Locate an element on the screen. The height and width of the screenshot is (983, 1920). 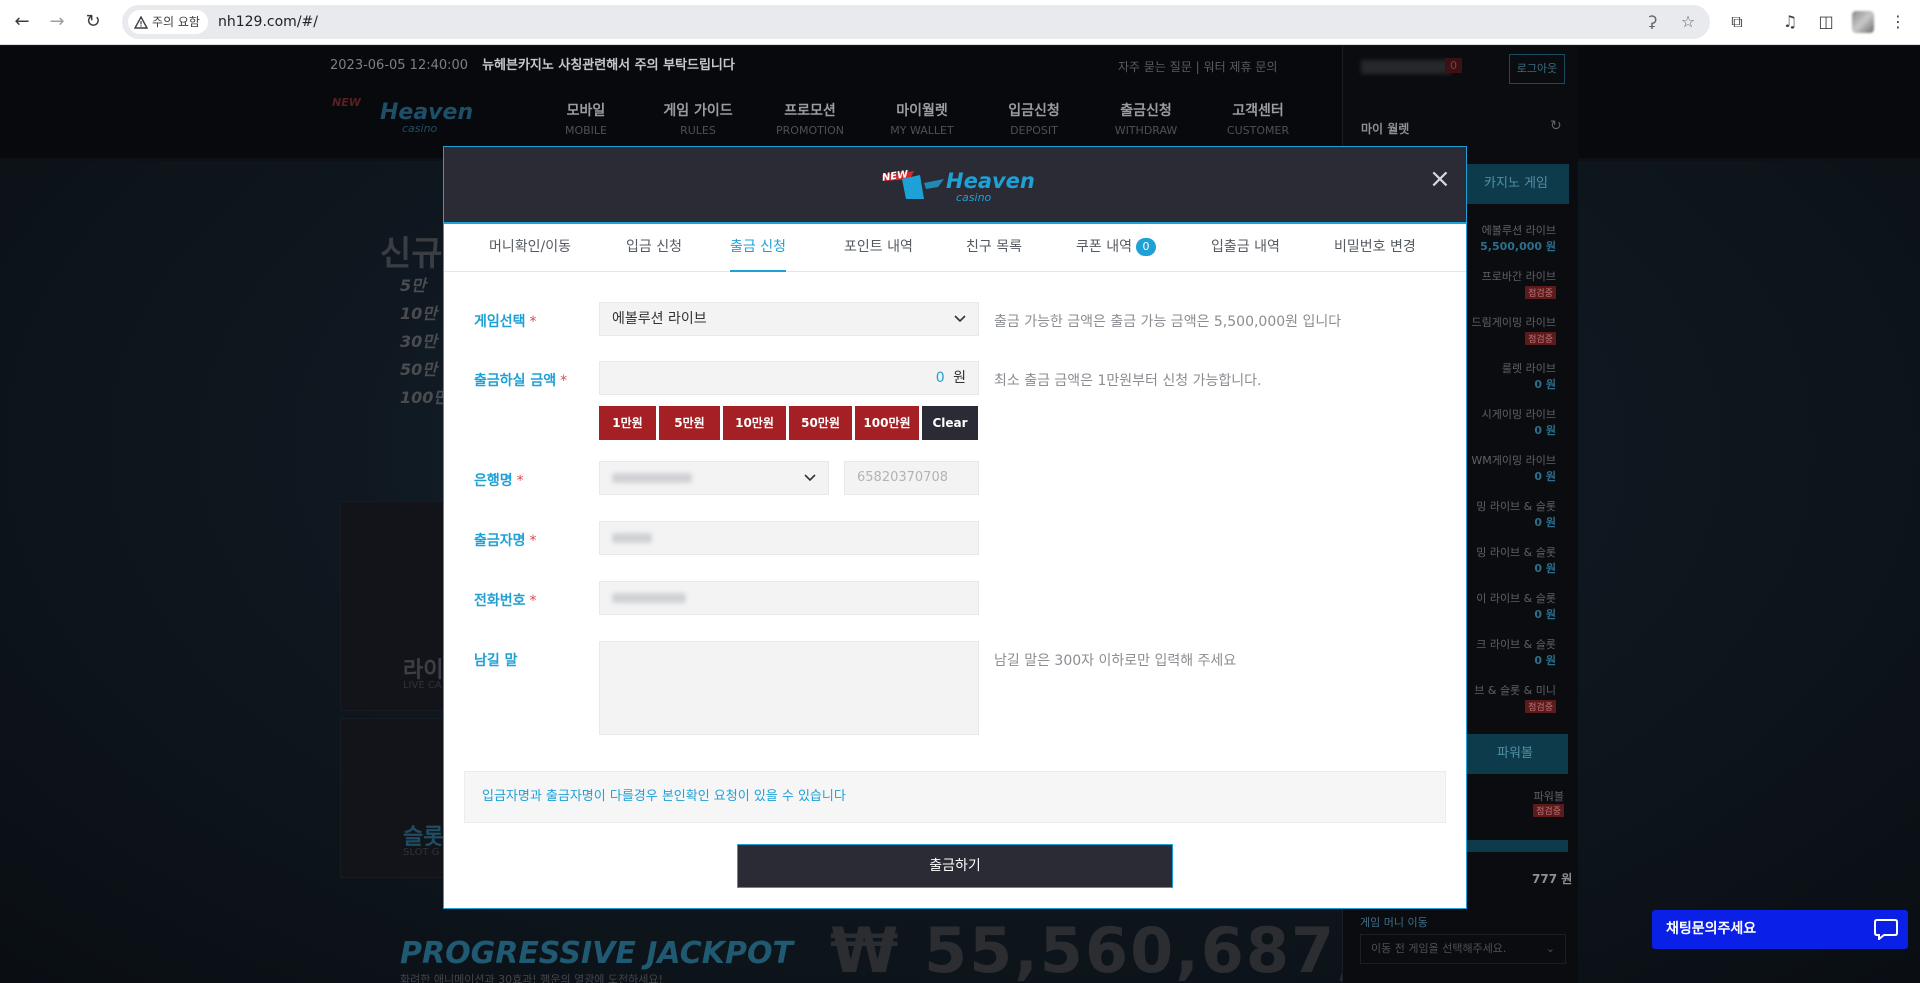
close-icon: × is located at coordinates (1440, 179).